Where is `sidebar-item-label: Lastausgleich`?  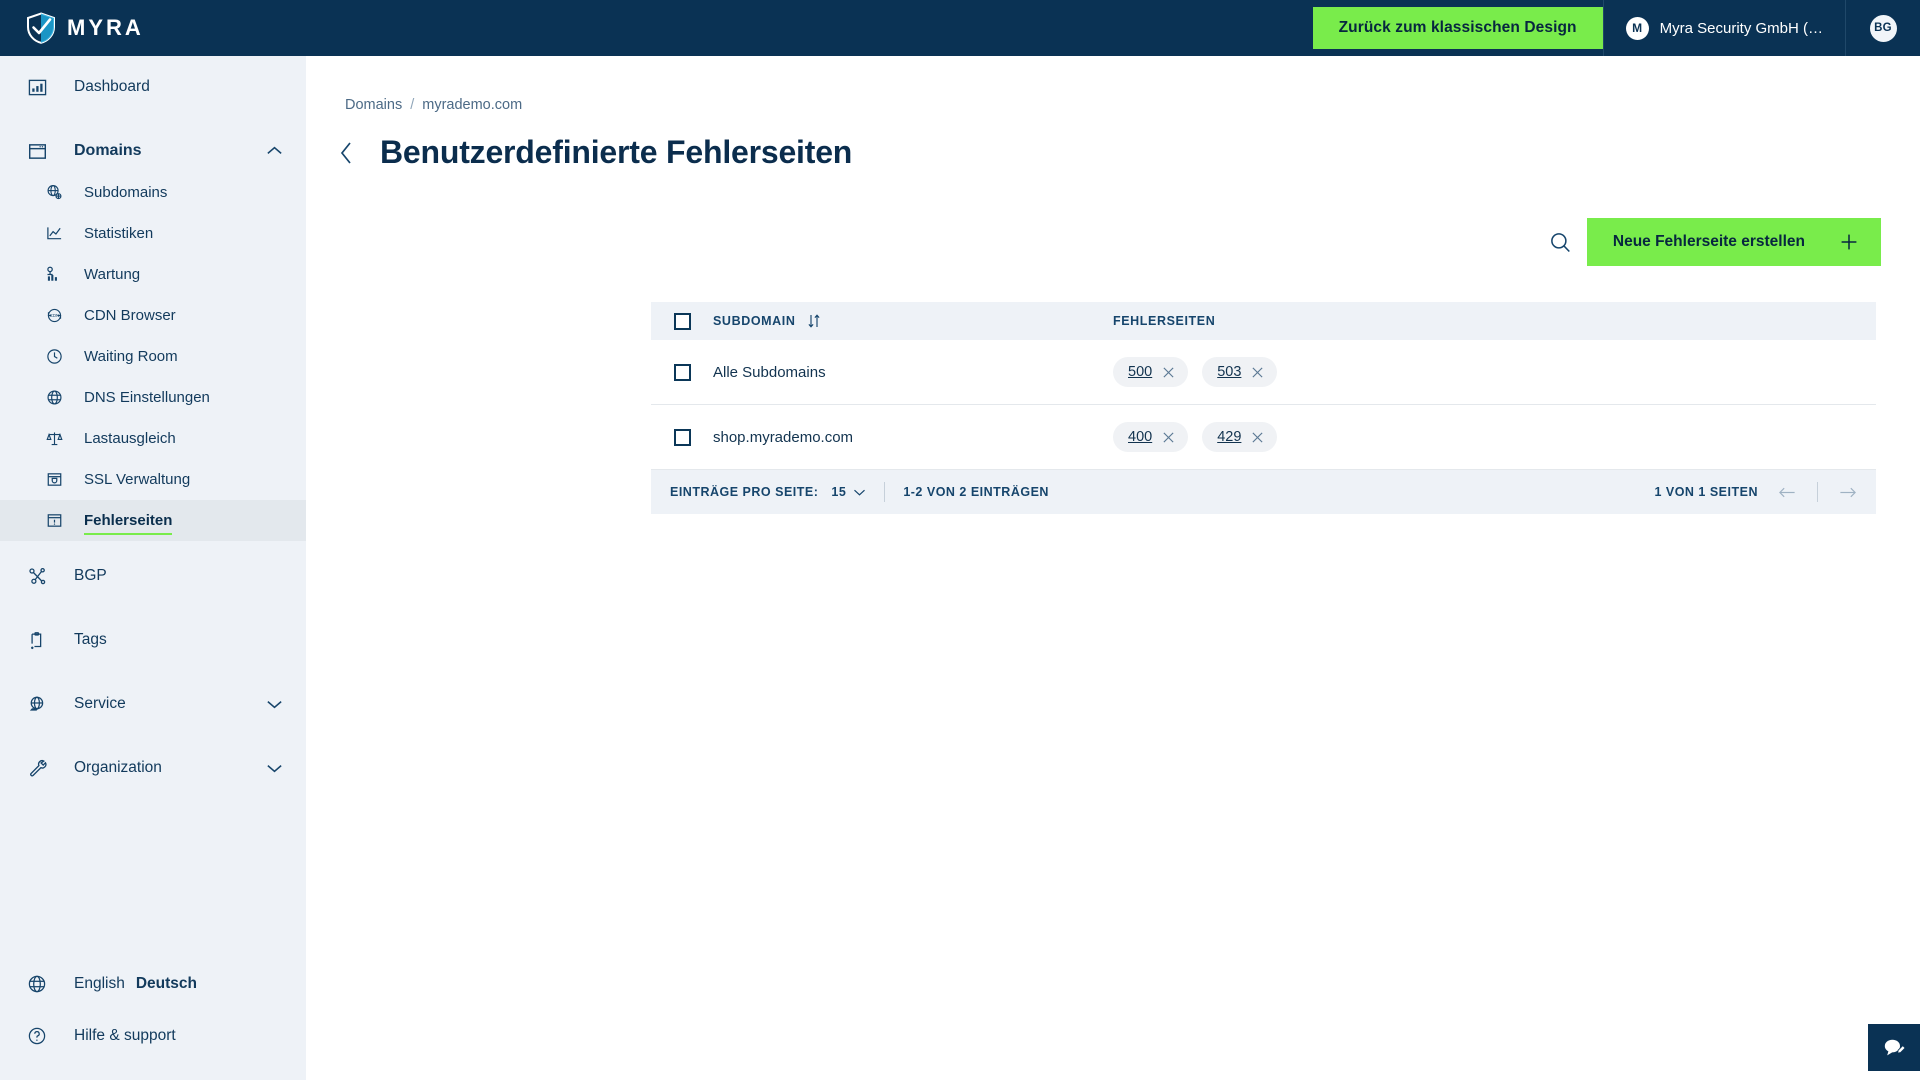
sidebar-item-label: Lastausgleich is located at coordinates (130, 438).